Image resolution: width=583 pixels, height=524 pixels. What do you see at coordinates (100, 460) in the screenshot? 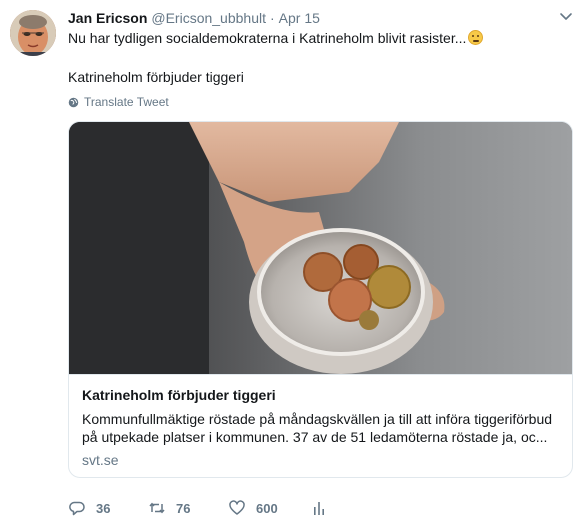
I see `card-domain: svt.se` at bounding box center [100, 460].